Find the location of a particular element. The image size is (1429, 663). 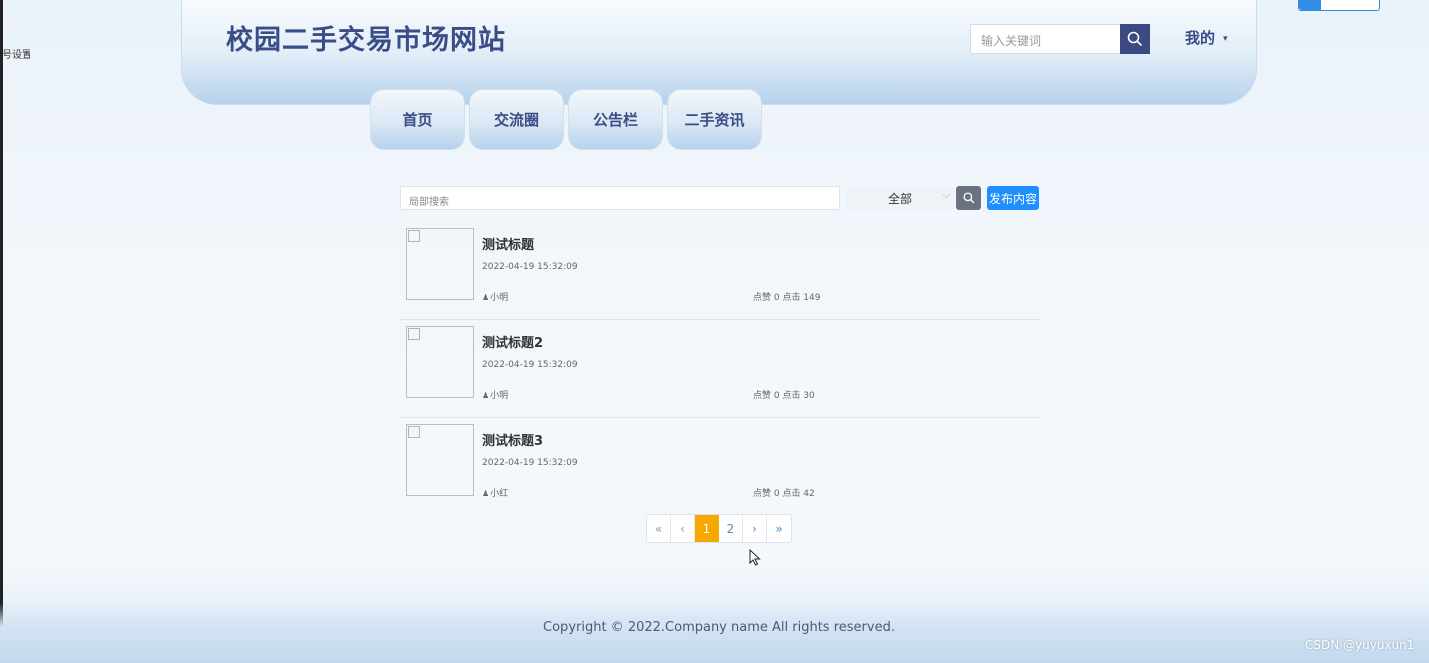

nav-item-news: 二手资讯 is located at coordinates (714, 119).